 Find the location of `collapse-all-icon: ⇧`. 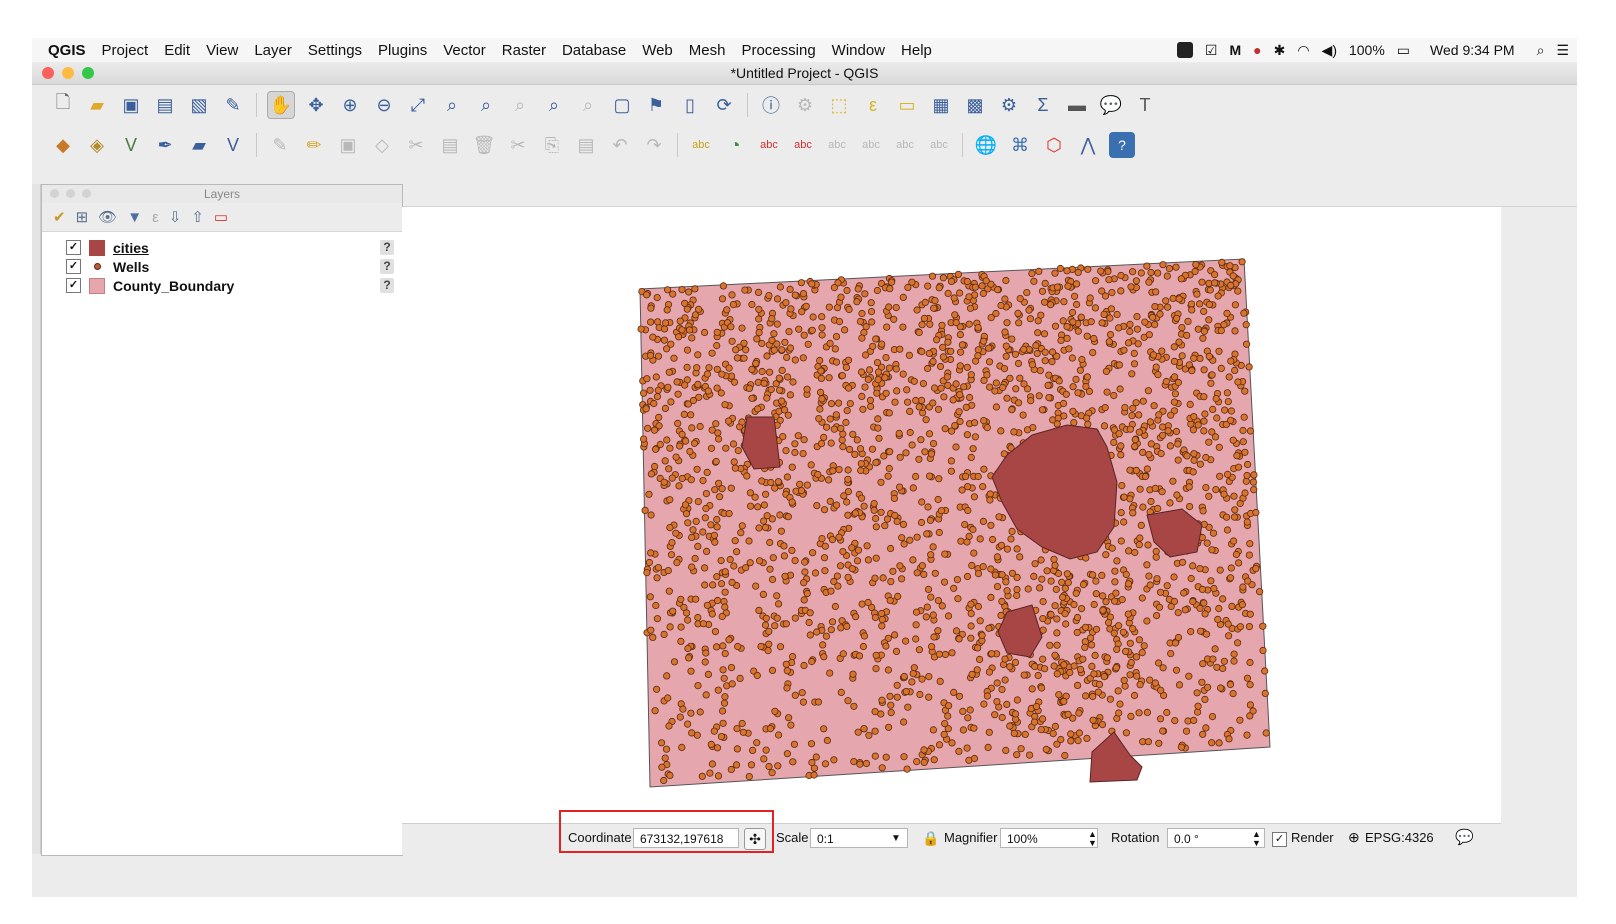

collapse-all-icon: ⇧ is located at coordinates (197, 217).